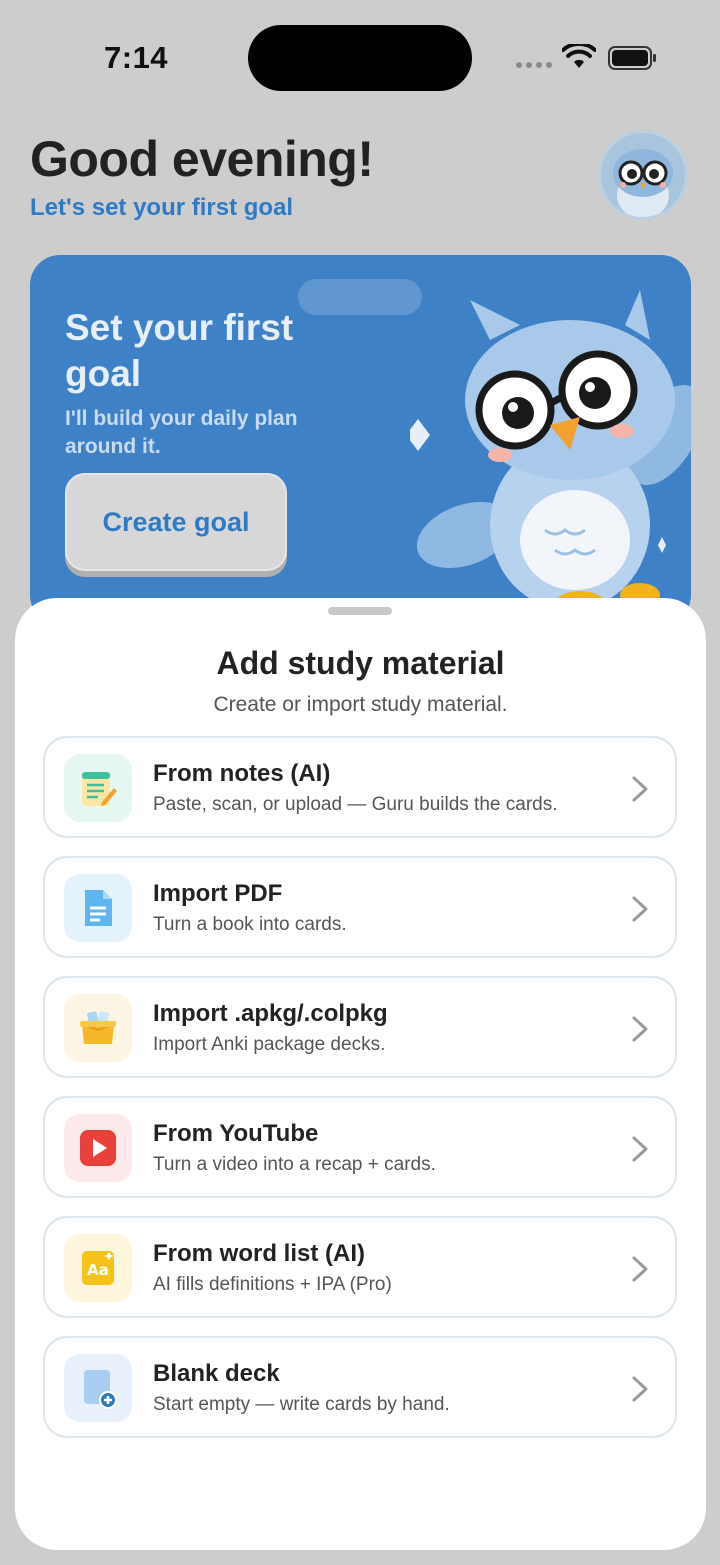 The height and width of the screenshot is (1565, 720). Describe the element at coordinates (136, 57) in the screenshot. I see `status-time: 7:14` at that location.